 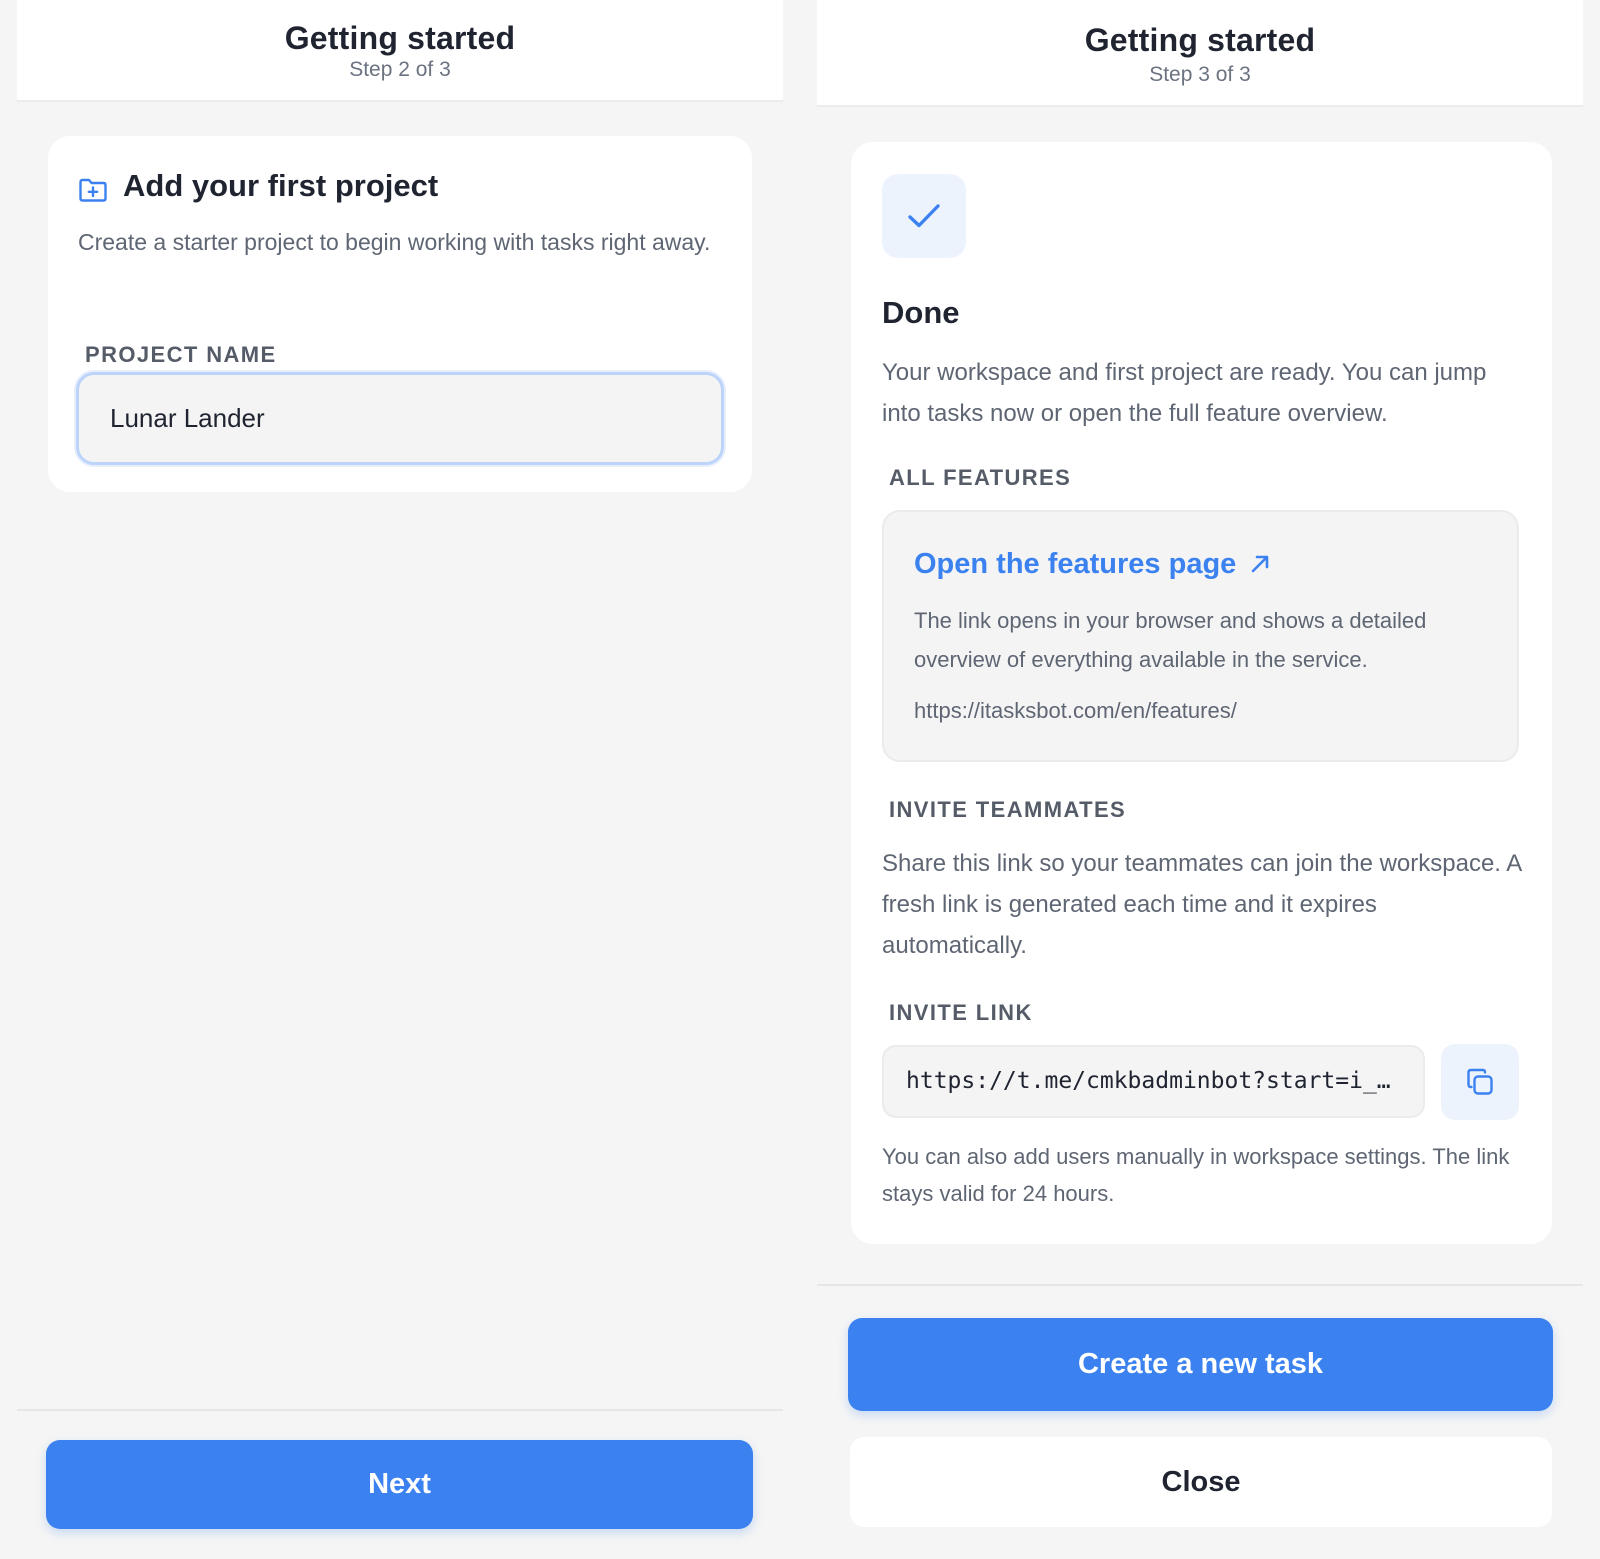 What do you see at coordinates (961, 1012) in the screenshot?
I see `invite-link-label: INVITE LINK` at bounding box center [961, 1012].